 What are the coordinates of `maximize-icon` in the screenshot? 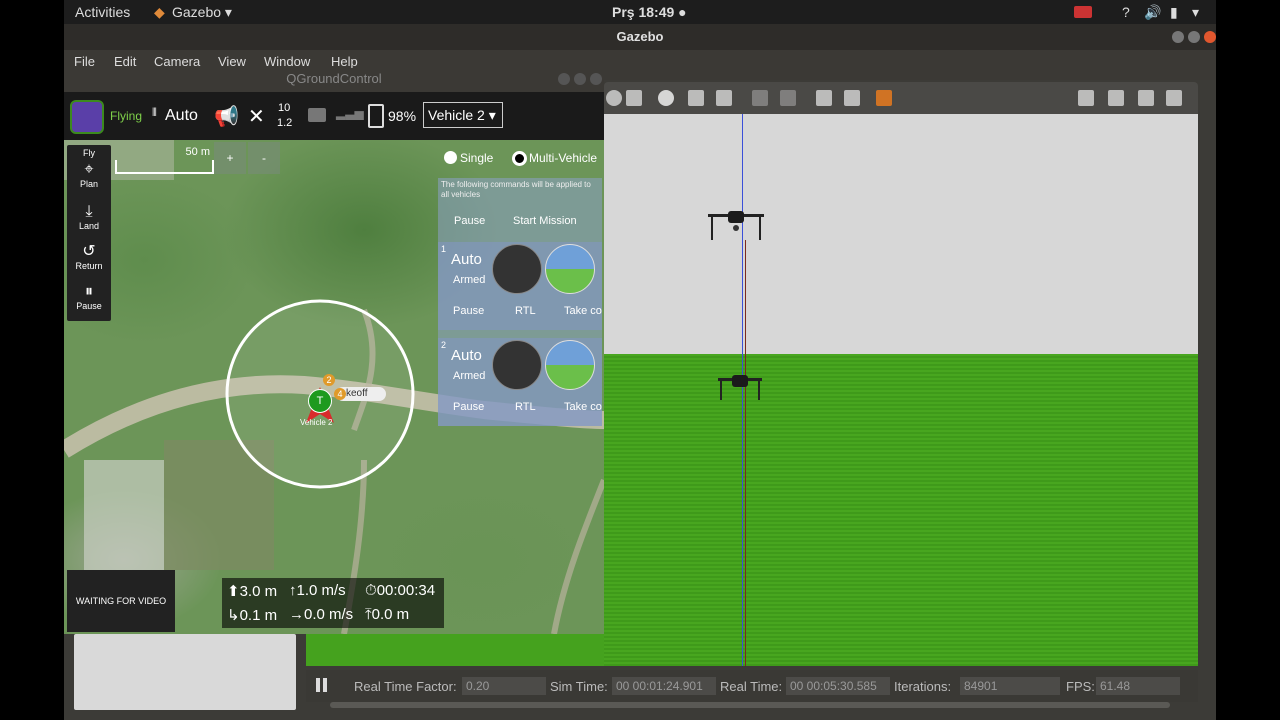 It's located at (1194, 37).